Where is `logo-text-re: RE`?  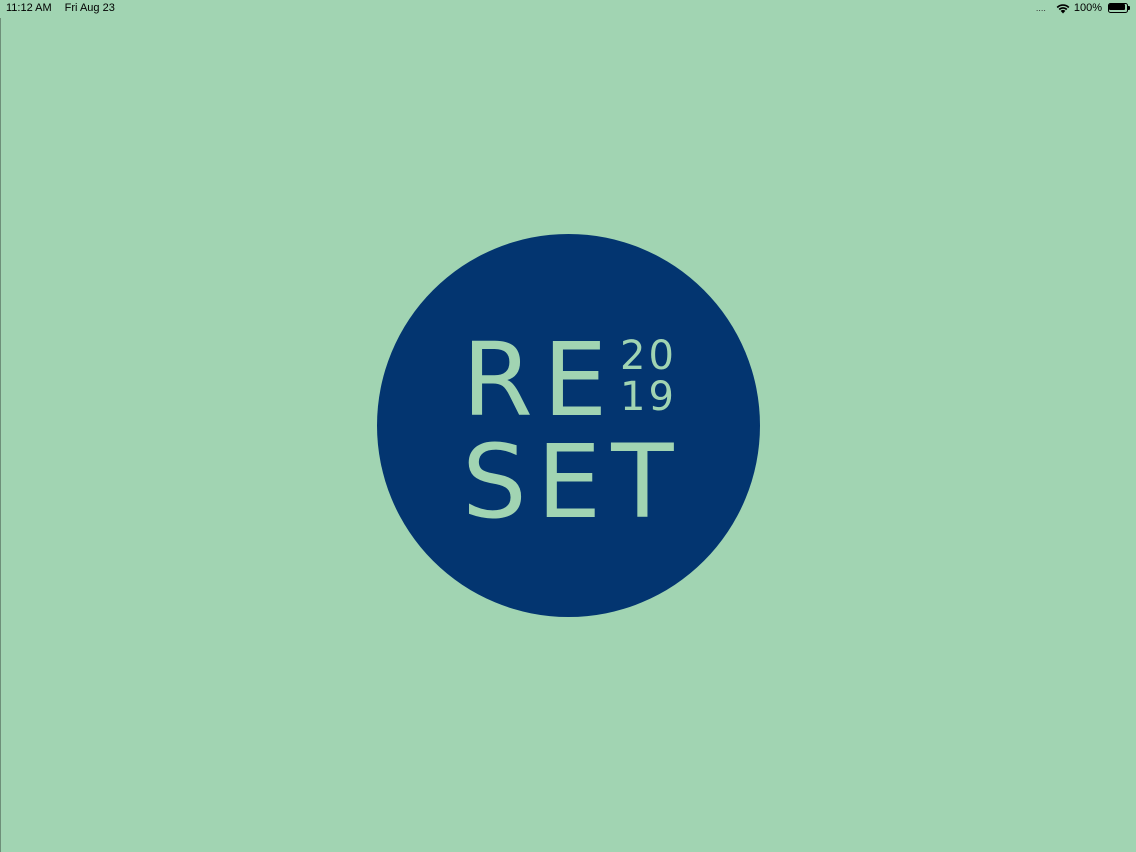
logo-text-re: RE is located at coordinates (540, 380).